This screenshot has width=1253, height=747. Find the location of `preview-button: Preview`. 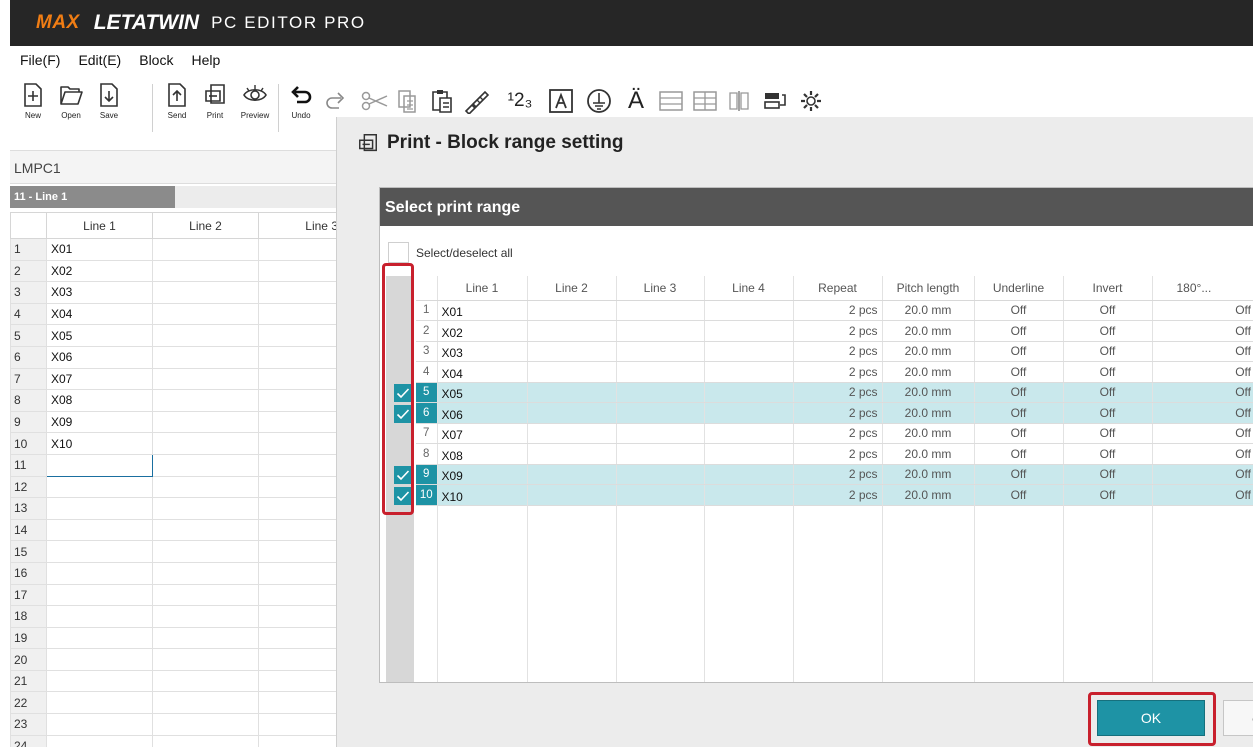

preview-button: Preview is located at coordinates (255, 106).